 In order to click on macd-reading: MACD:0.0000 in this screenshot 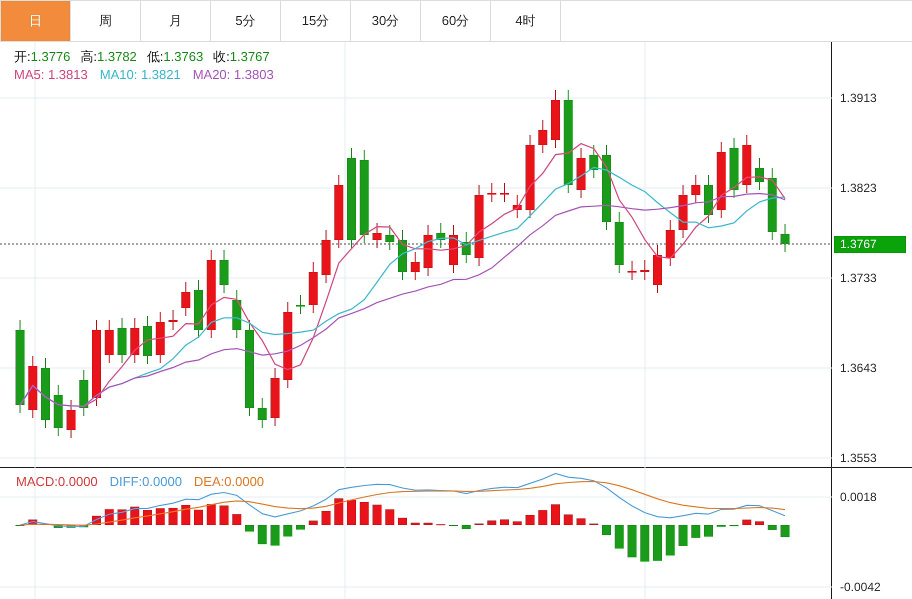, I will do `click(57, 482)`.